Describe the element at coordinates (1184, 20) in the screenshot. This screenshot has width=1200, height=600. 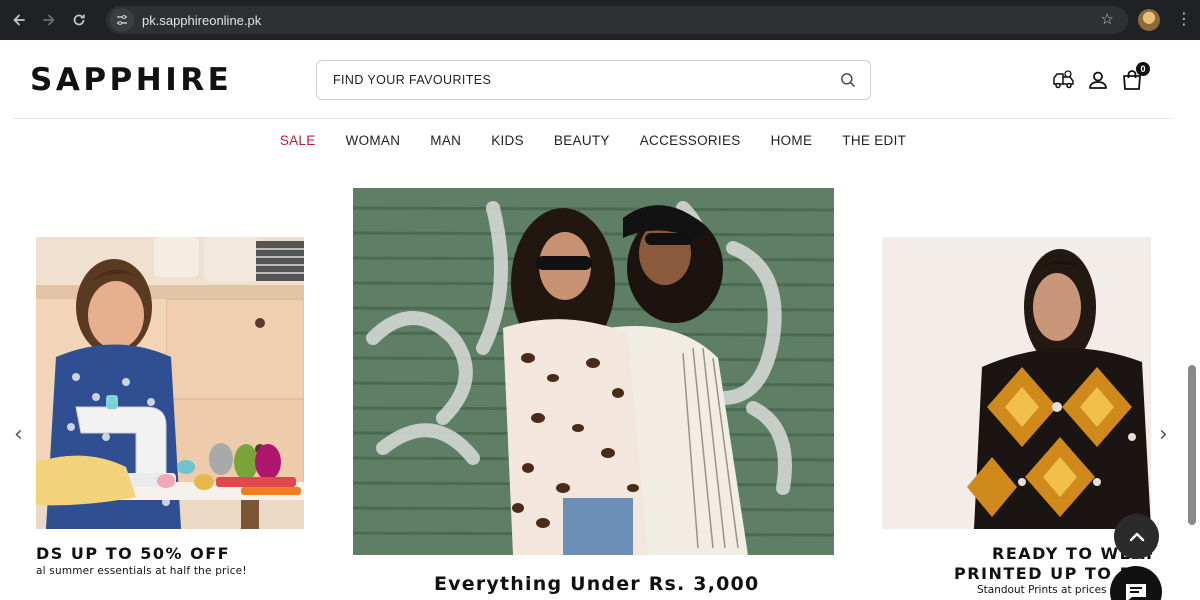
I see `browser-menu-icon: ⋮` at that location.